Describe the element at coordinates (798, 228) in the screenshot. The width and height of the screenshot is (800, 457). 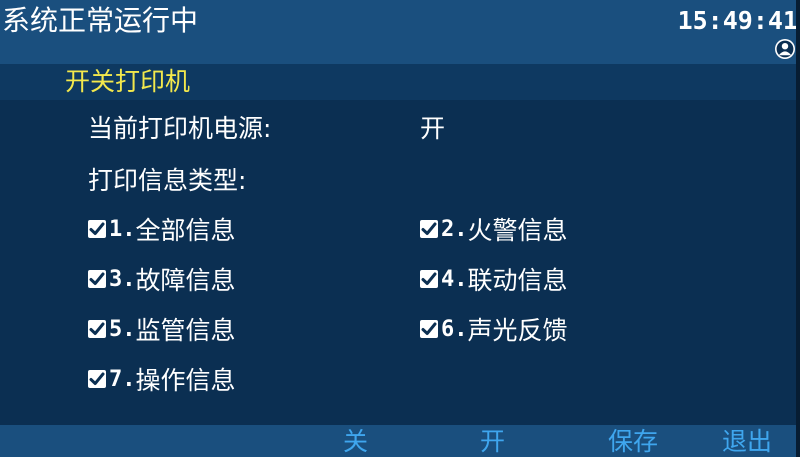
I see `screen-edge` at that location.